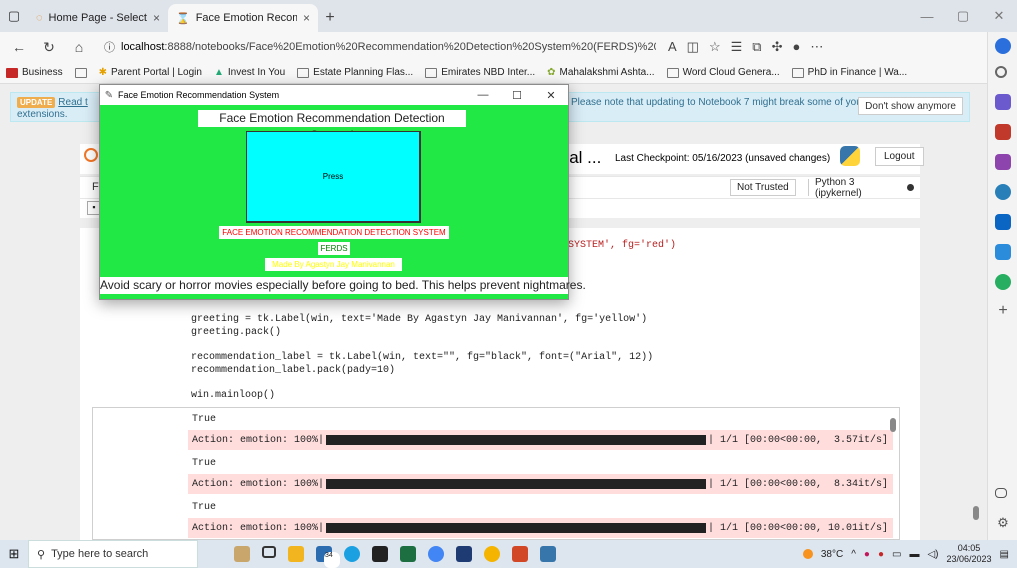  I want to click on search-icon, so click(1001, 72).